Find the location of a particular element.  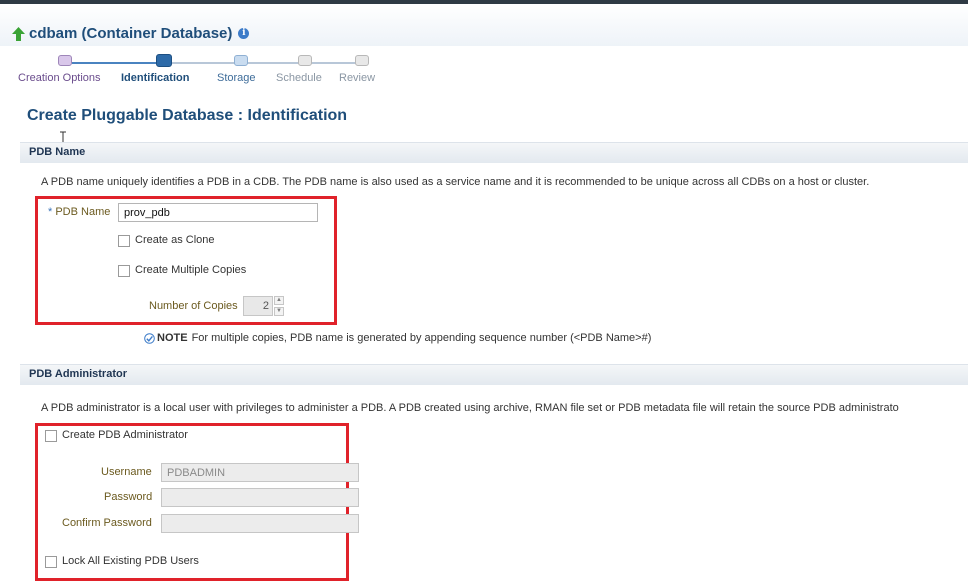

note-check-icon is located at coordinates (149, 338).